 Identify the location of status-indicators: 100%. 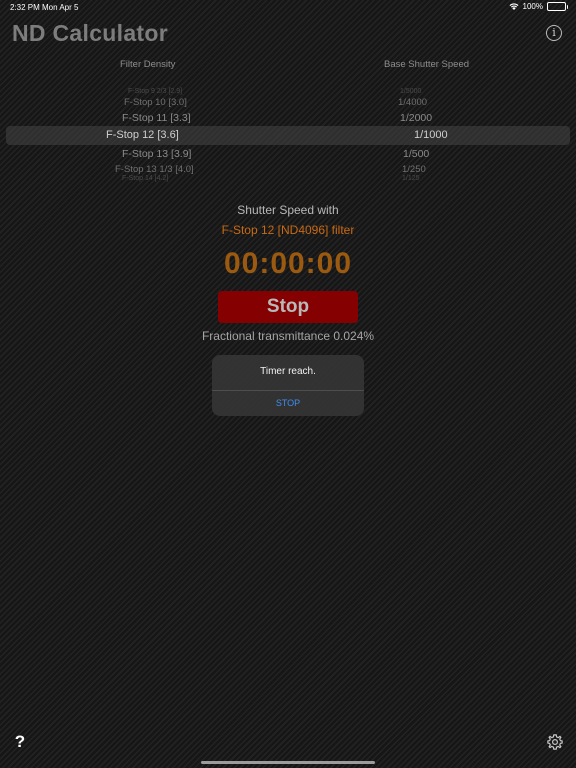
(538, 6).